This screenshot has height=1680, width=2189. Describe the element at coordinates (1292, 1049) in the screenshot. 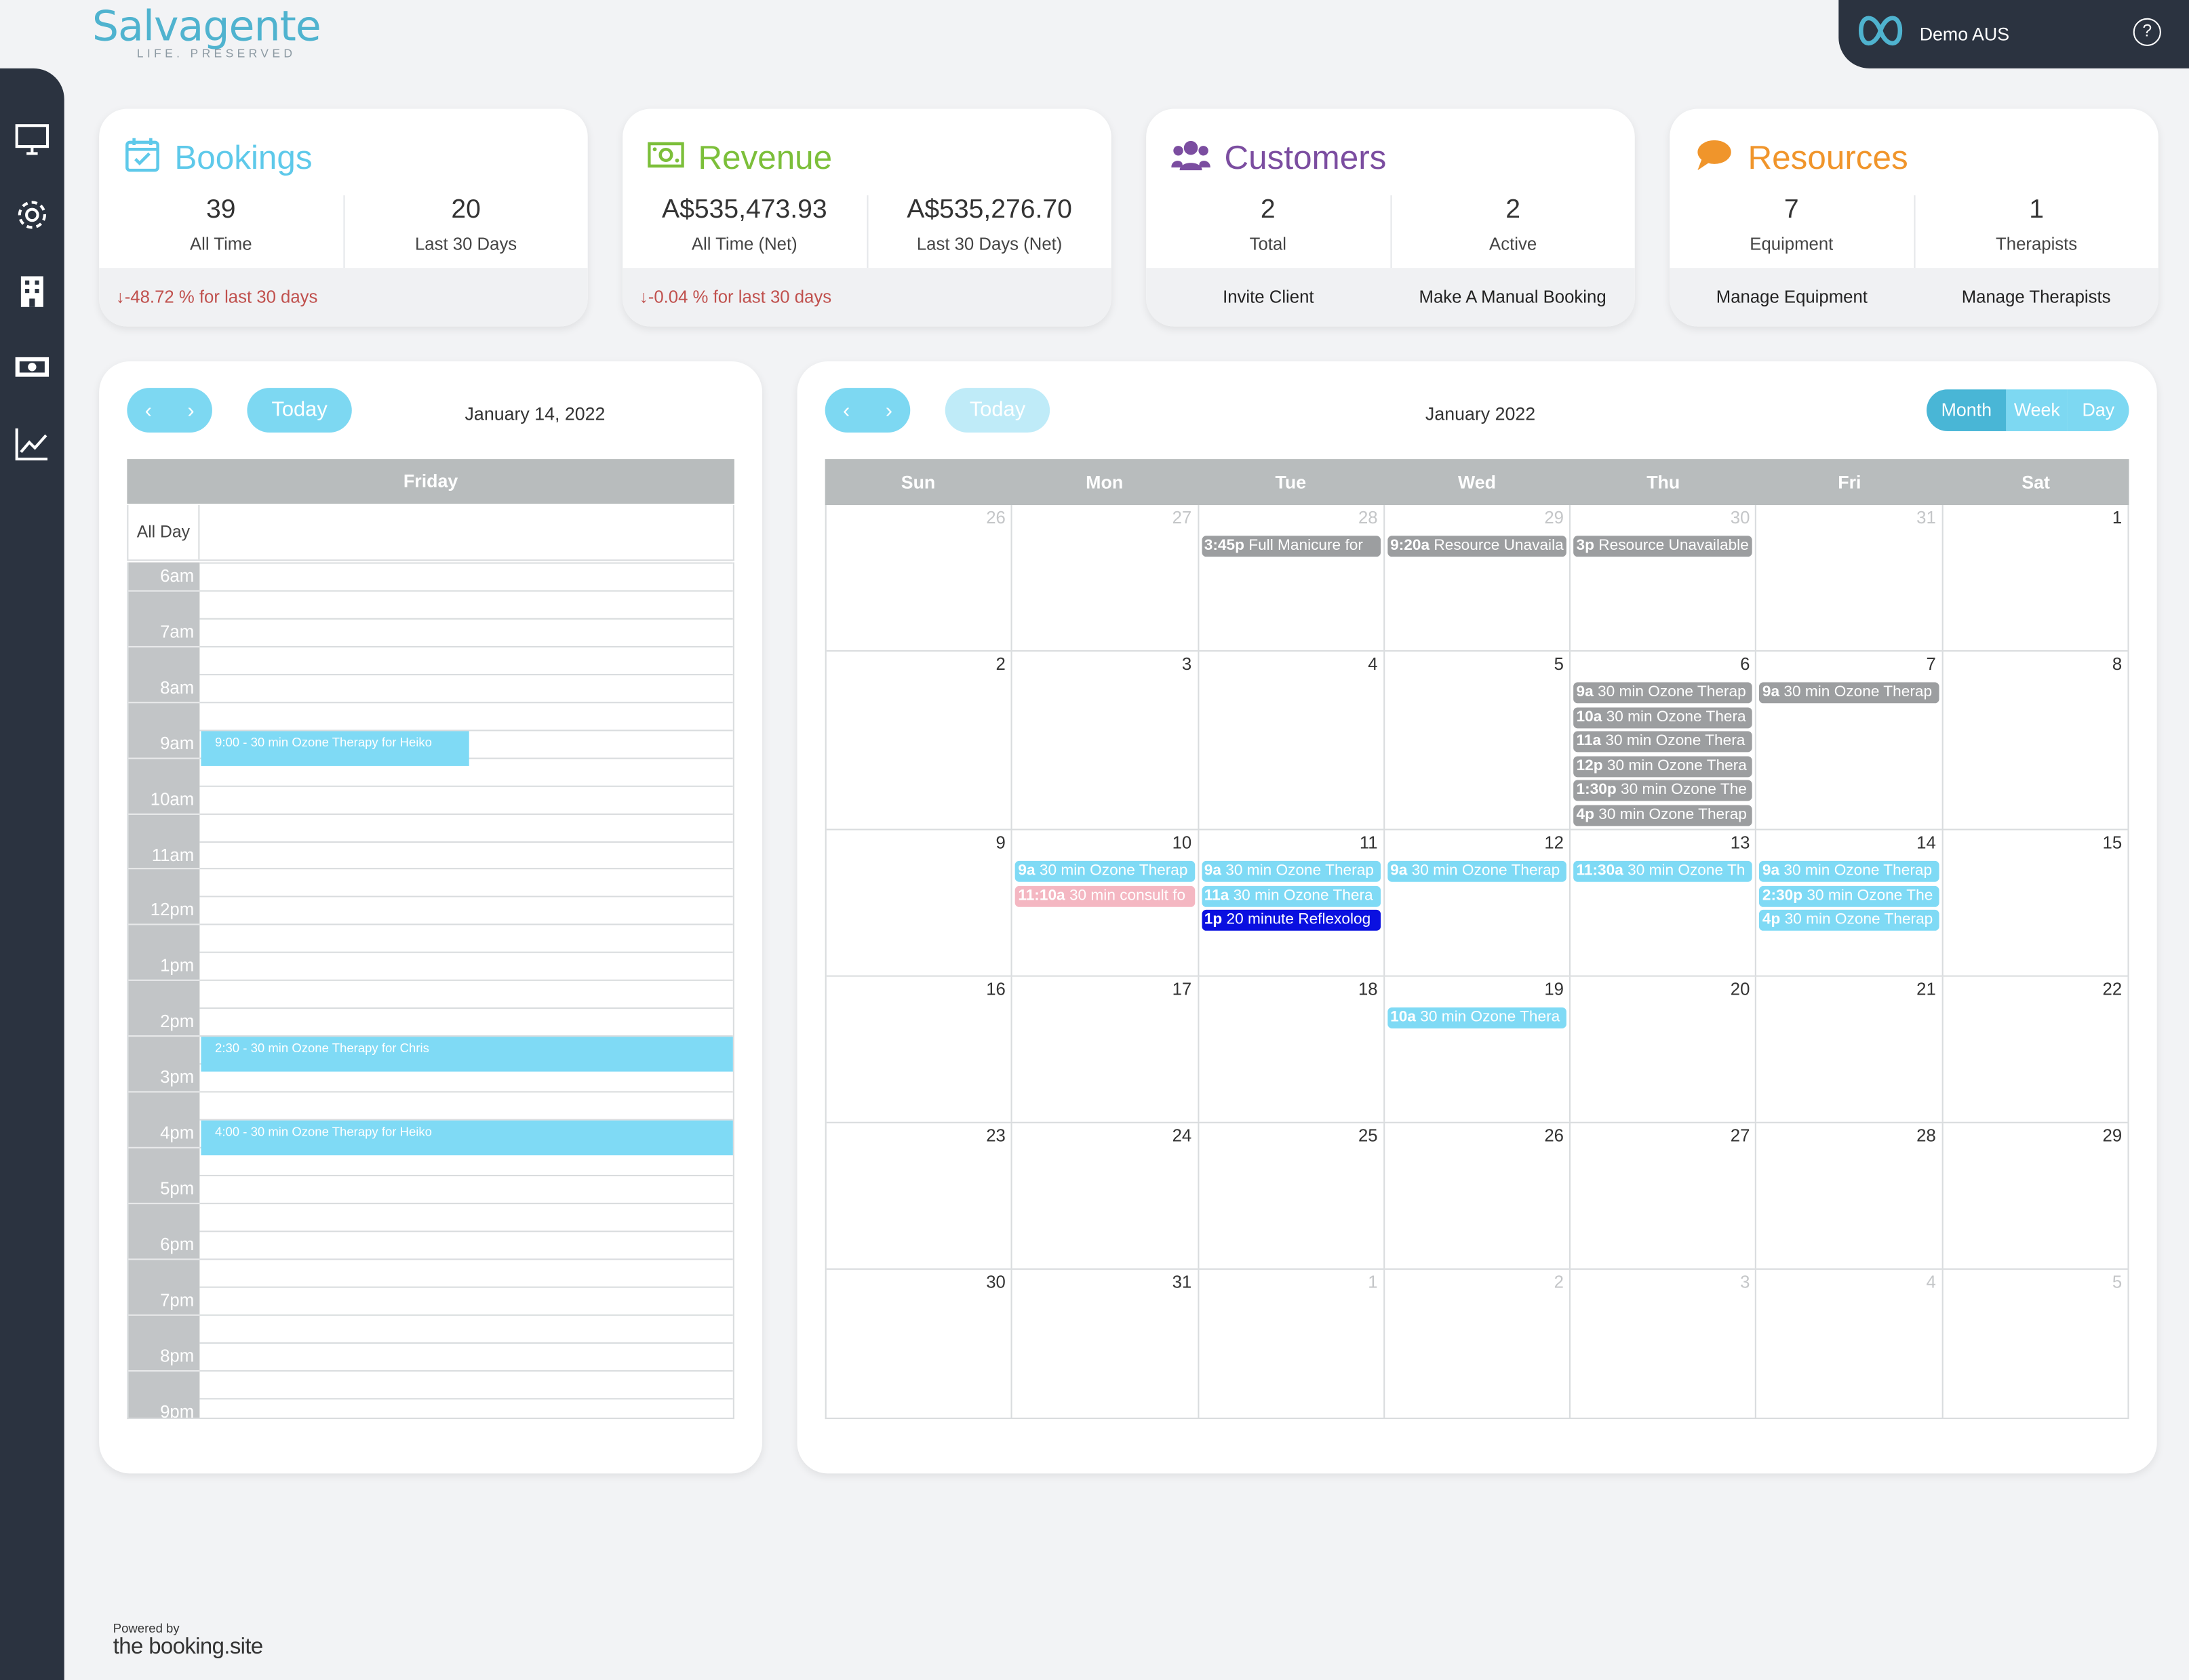

I see `day-cell: 18` at that location.